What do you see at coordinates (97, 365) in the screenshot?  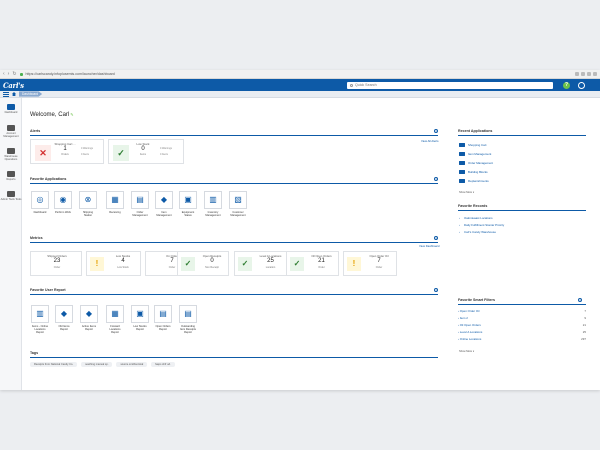 I see `tag: seething manual sp.` at bounding box center [97, 365].